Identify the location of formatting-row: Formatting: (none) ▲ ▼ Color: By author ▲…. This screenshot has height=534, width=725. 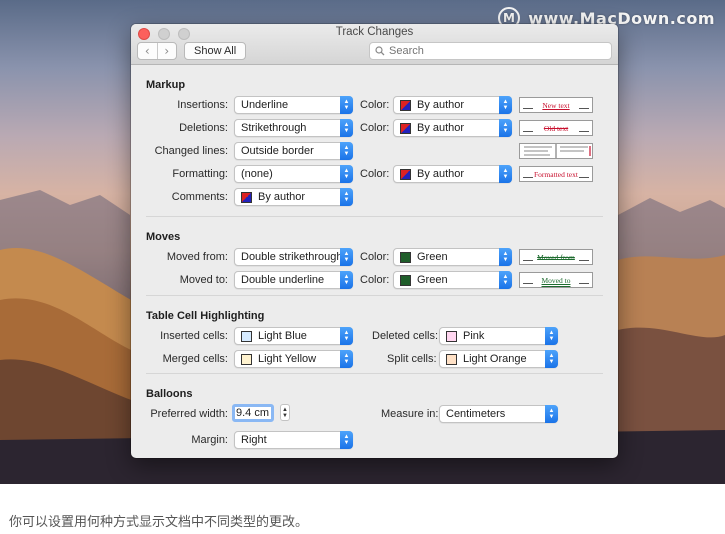
(374, 175).